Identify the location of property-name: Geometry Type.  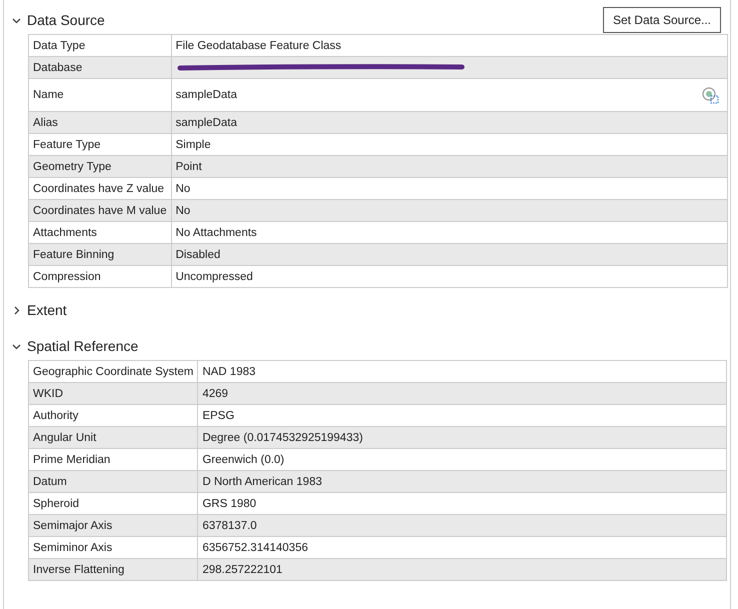
(100, 167).